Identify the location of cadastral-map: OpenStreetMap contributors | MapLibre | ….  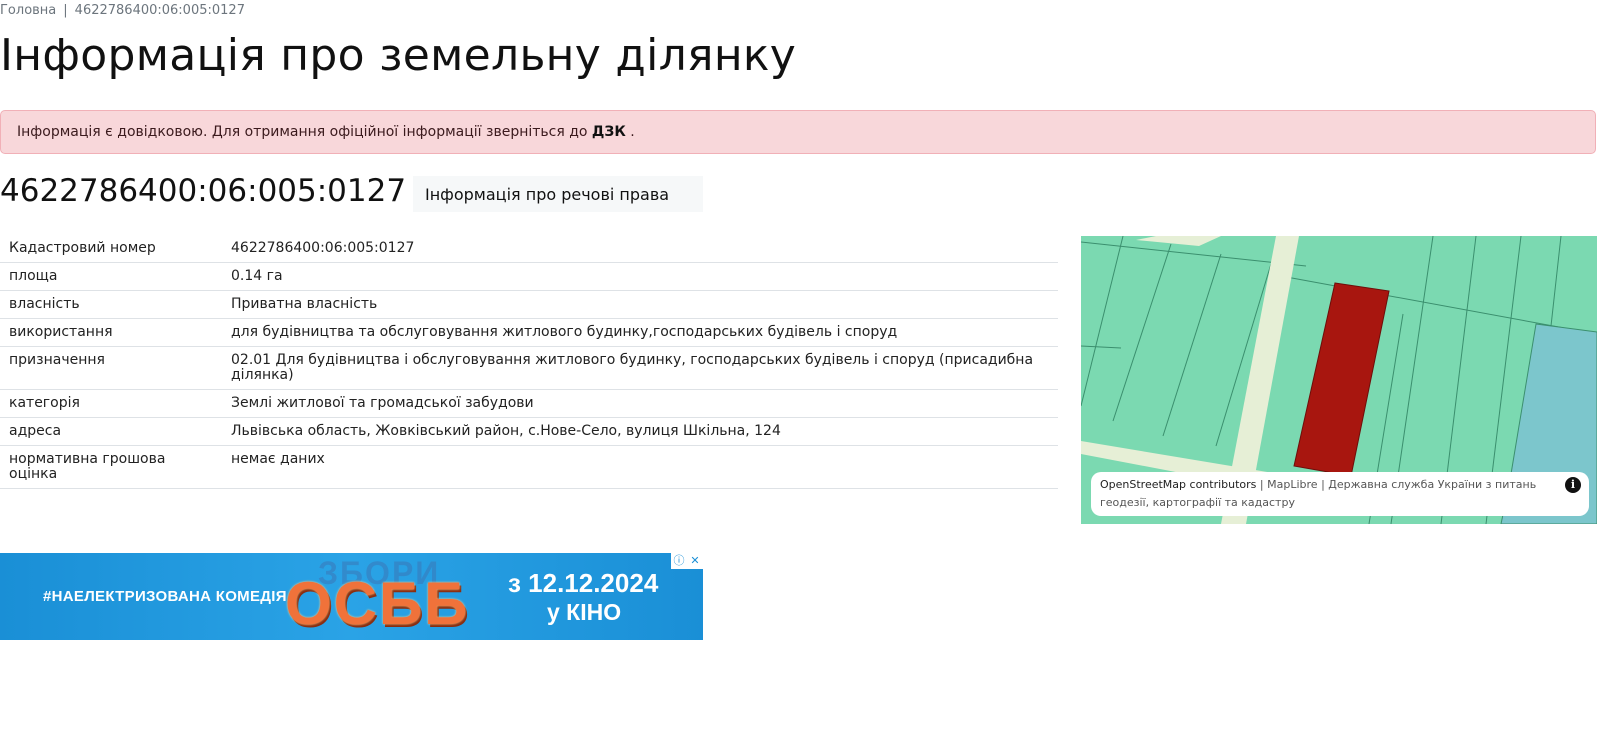
(1339, 380).